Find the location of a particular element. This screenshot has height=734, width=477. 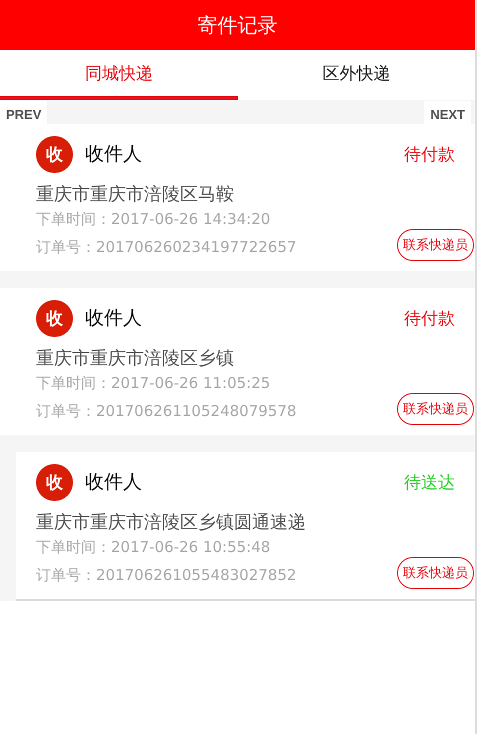

order-time: 下单时间：2017-06-26 11:05:25 is located at coordinates (154, 383).